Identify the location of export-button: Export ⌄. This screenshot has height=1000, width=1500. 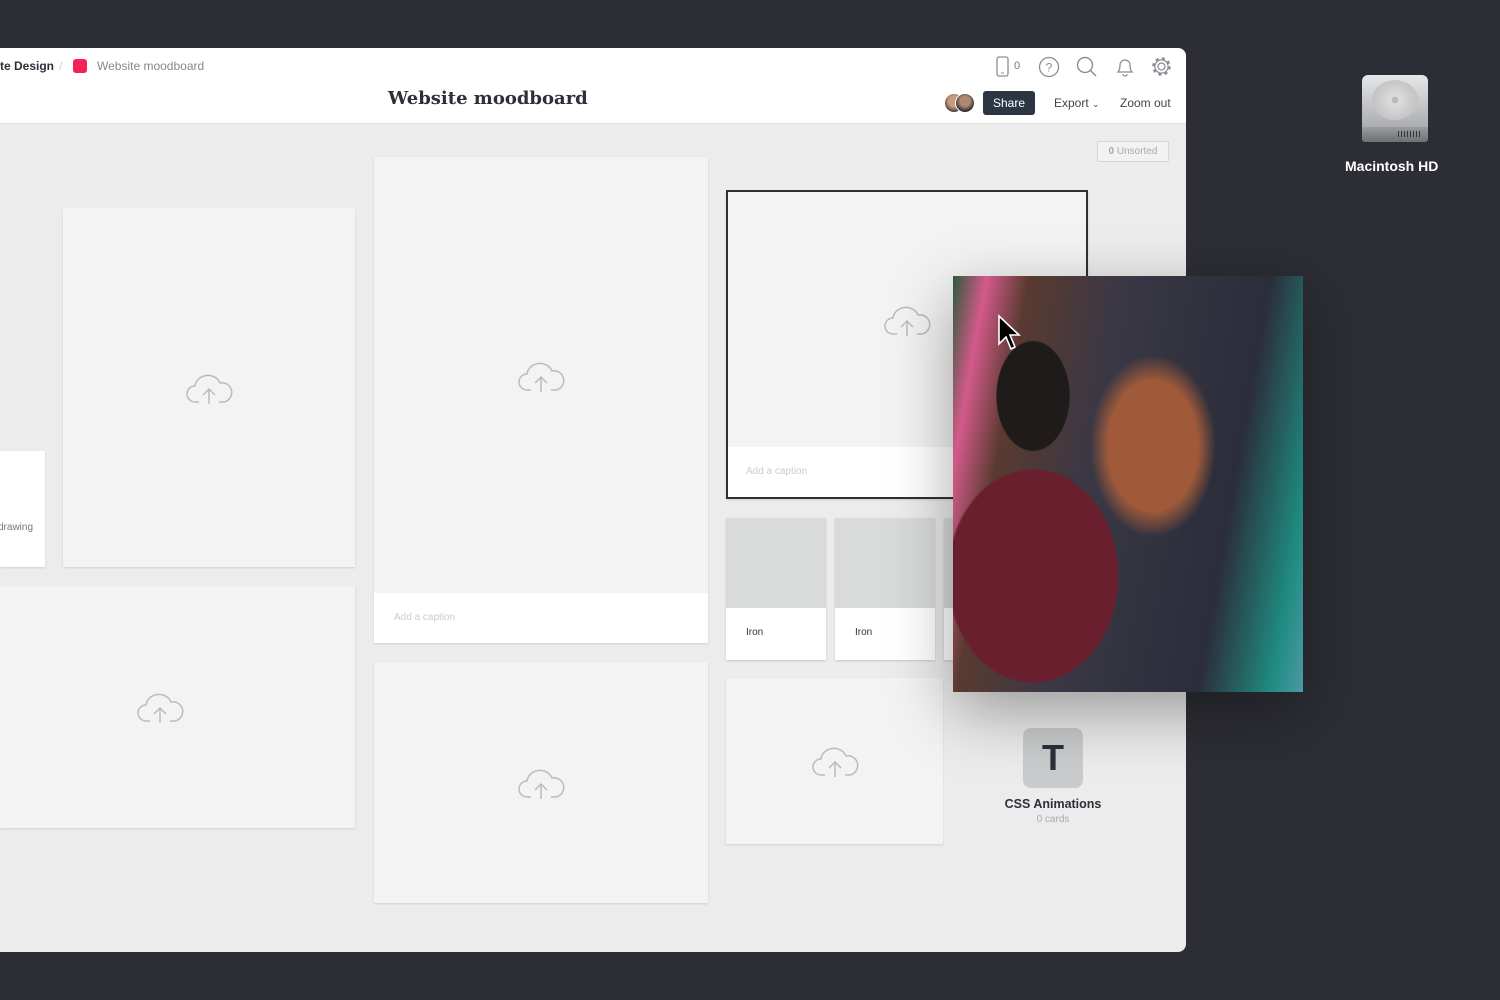
(1077, 103).